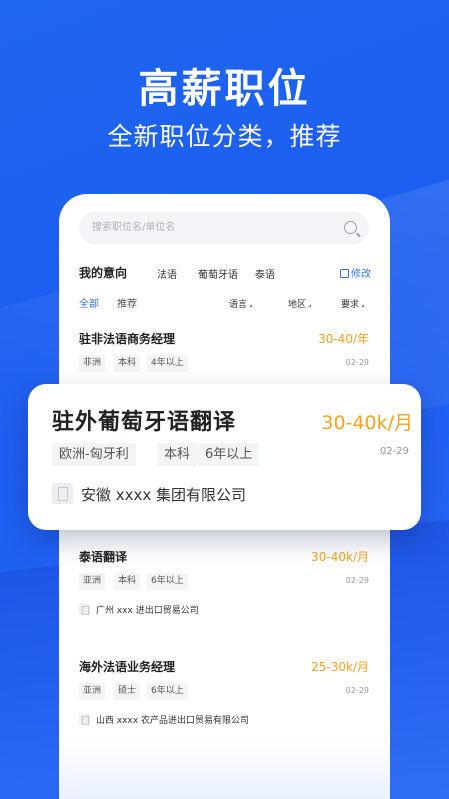 The height and width of the screenshot is (799, 449). What do you see at coordinates (127, 339) in the screenshot?
I see `job-title: 驻非法语商务经理` at bounding box center [127, 339].